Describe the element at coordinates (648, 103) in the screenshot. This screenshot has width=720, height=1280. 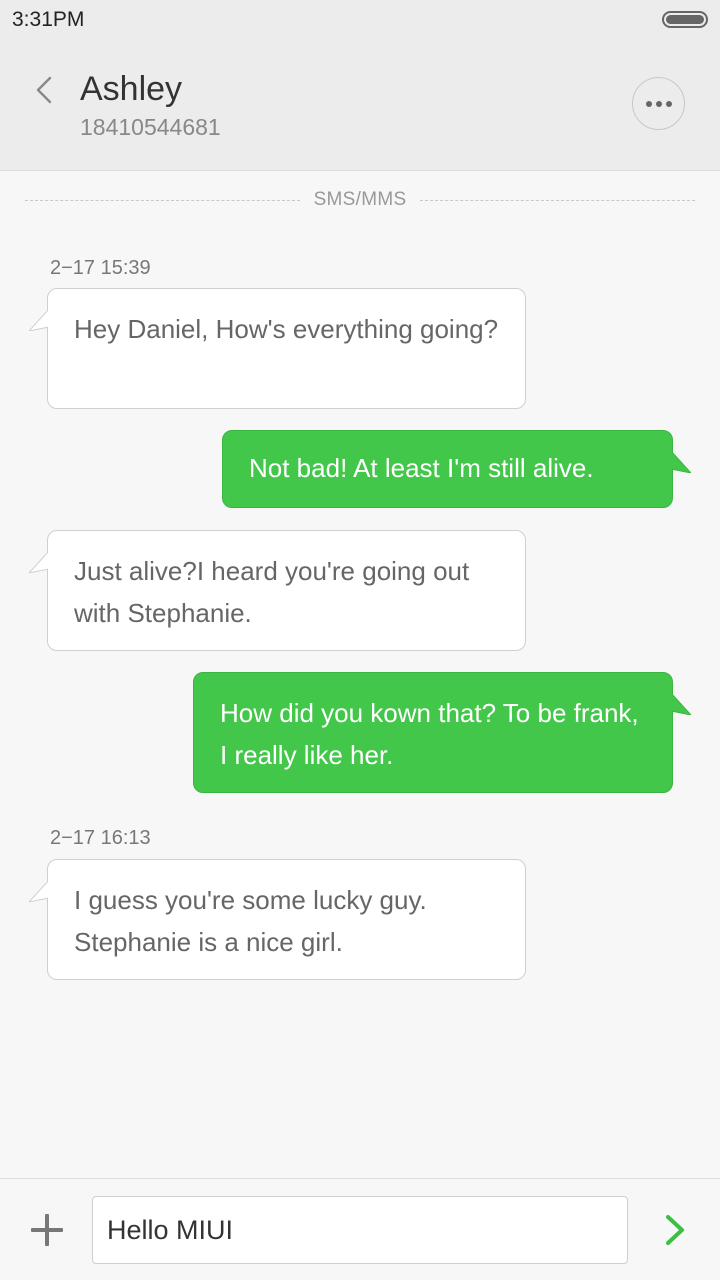
I see `more-options-icon` at that location.